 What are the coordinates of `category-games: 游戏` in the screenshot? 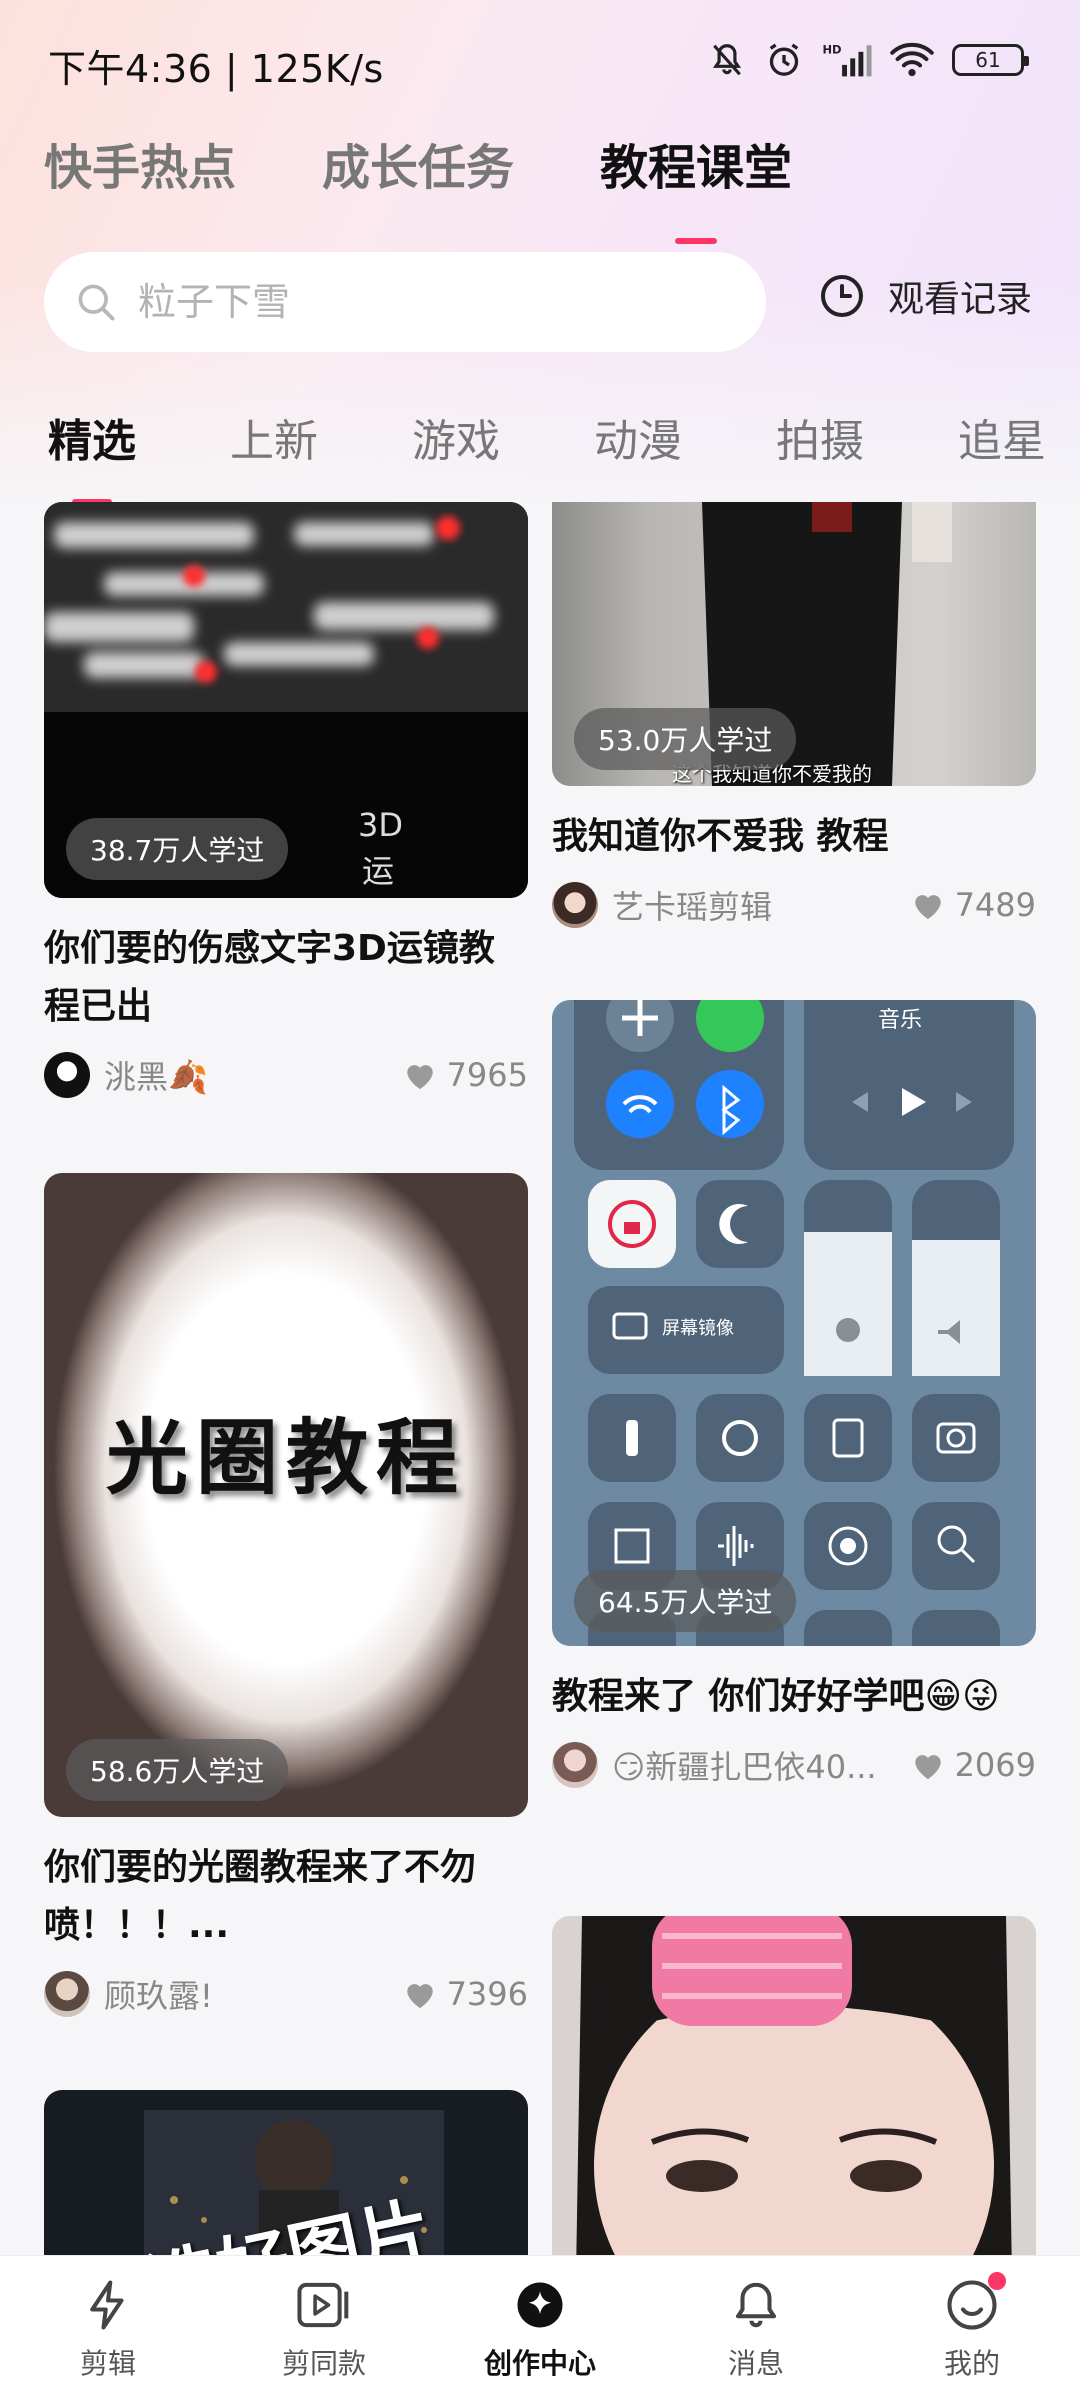 It's located at (456, 437).